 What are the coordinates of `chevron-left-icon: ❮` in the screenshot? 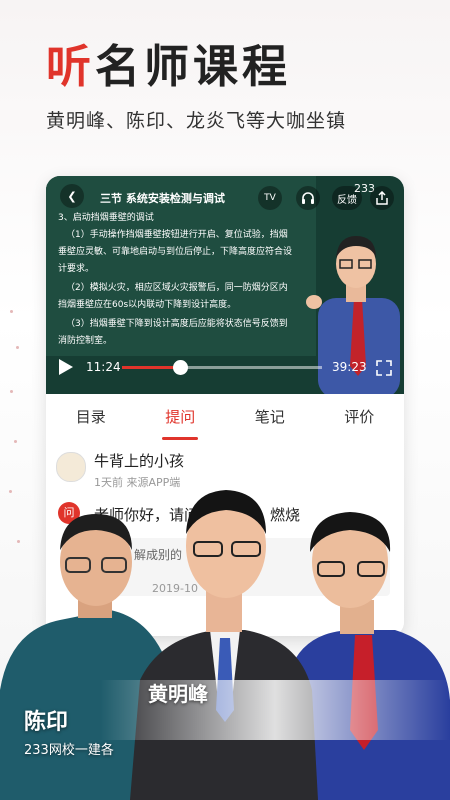 It's located at (72, 196).